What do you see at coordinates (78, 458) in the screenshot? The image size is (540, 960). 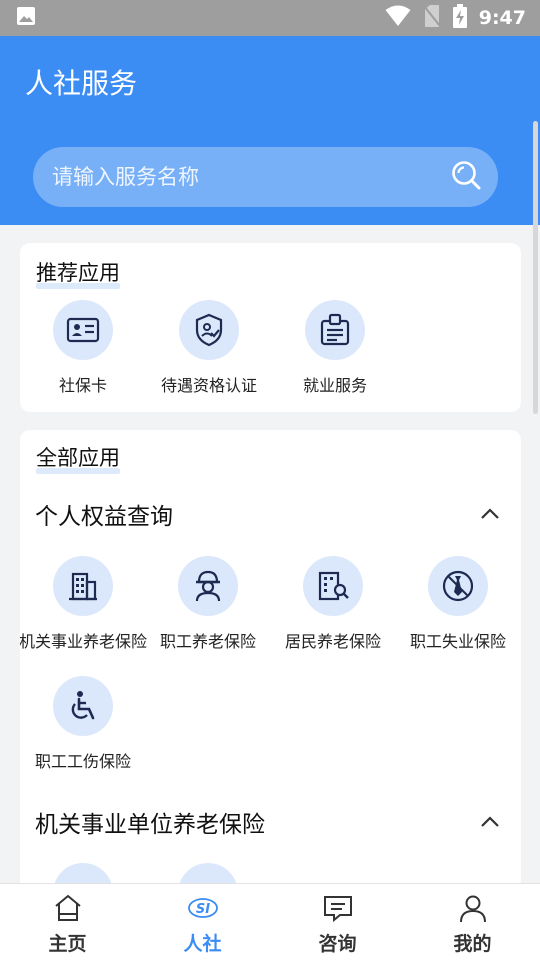 I see `all-apps-title: 全部应用` at bounding box center [78, 458].